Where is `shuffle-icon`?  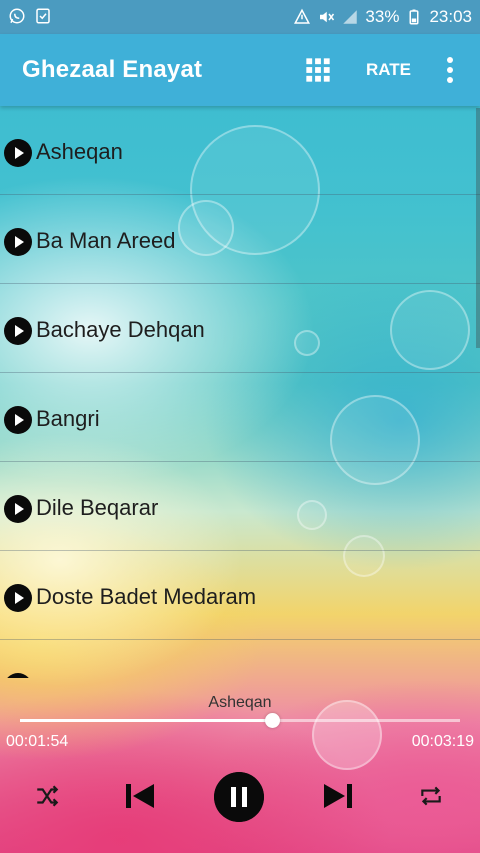 shuffle-icon is located at coordinates (47, 796).